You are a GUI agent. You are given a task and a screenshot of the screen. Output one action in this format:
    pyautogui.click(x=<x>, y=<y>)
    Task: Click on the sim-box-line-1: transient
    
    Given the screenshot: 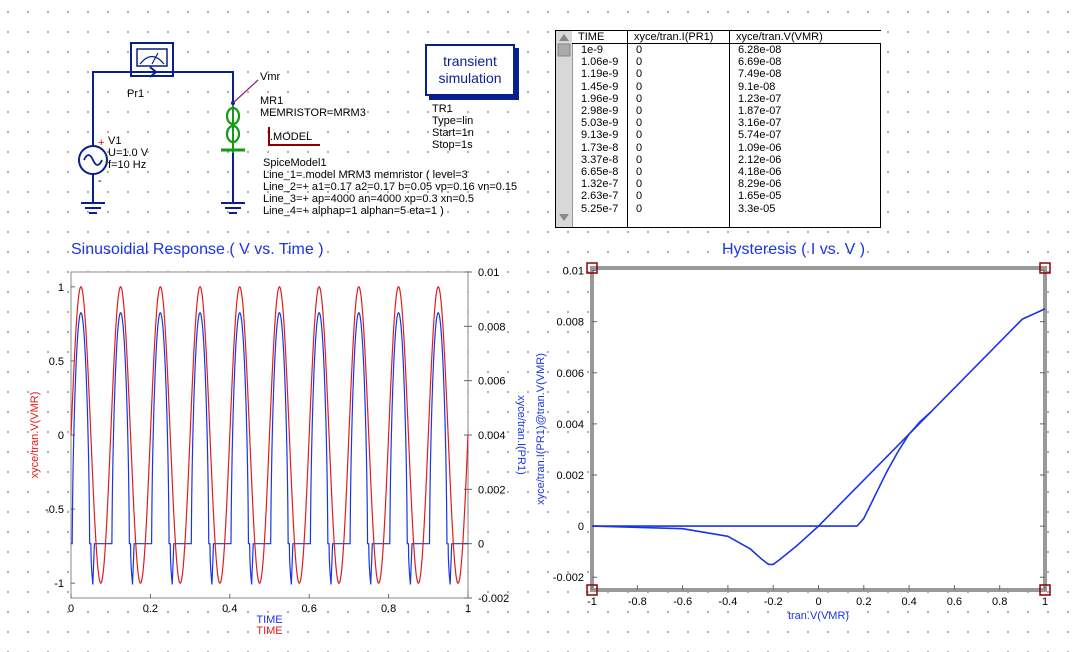 What is the action you would take?
    pyautogui.click(x=470, y=61)
    